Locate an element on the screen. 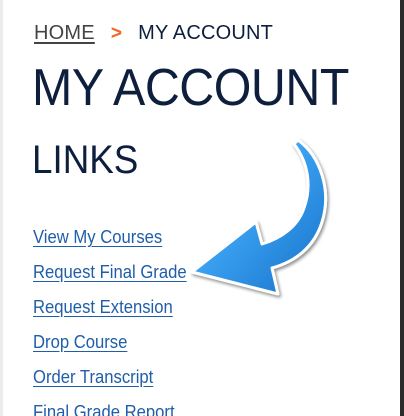  list-item: Order Transcript is located at coordinates (118, 381).